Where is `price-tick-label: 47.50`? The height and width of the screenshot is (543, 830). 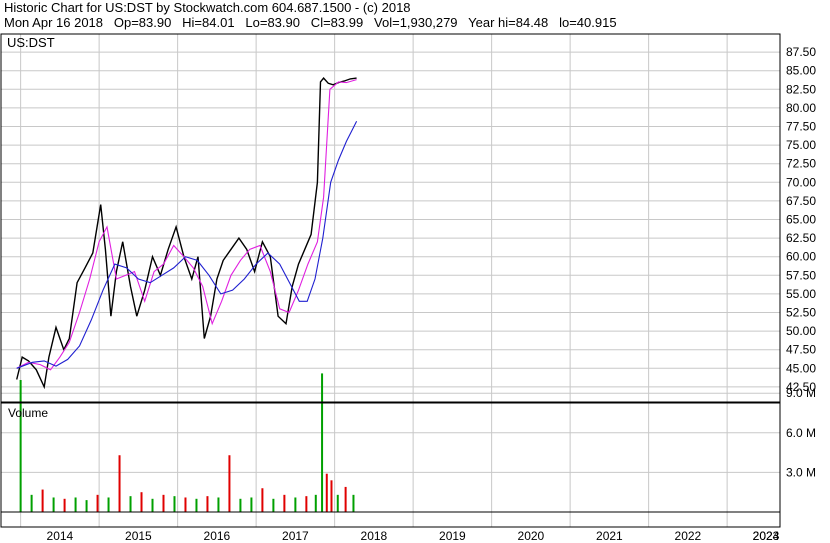
price-tick-label: 47.50 is located at coordinates (801, 350).